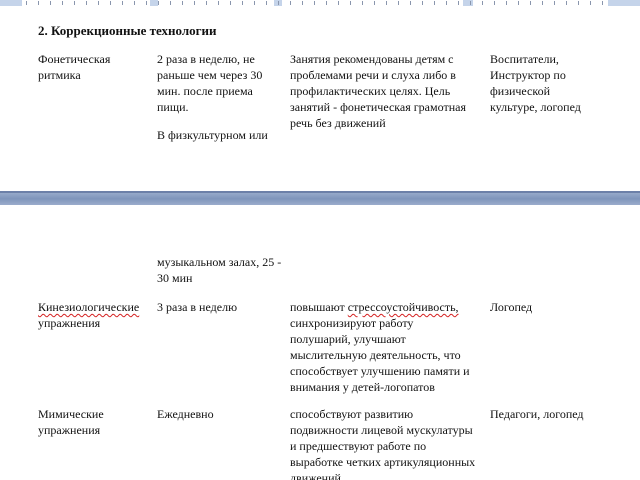  Describe the element at coordinates (197, 307) in the screenshot. I see `row-2-frequency: 3 раза в неделю` at that location.